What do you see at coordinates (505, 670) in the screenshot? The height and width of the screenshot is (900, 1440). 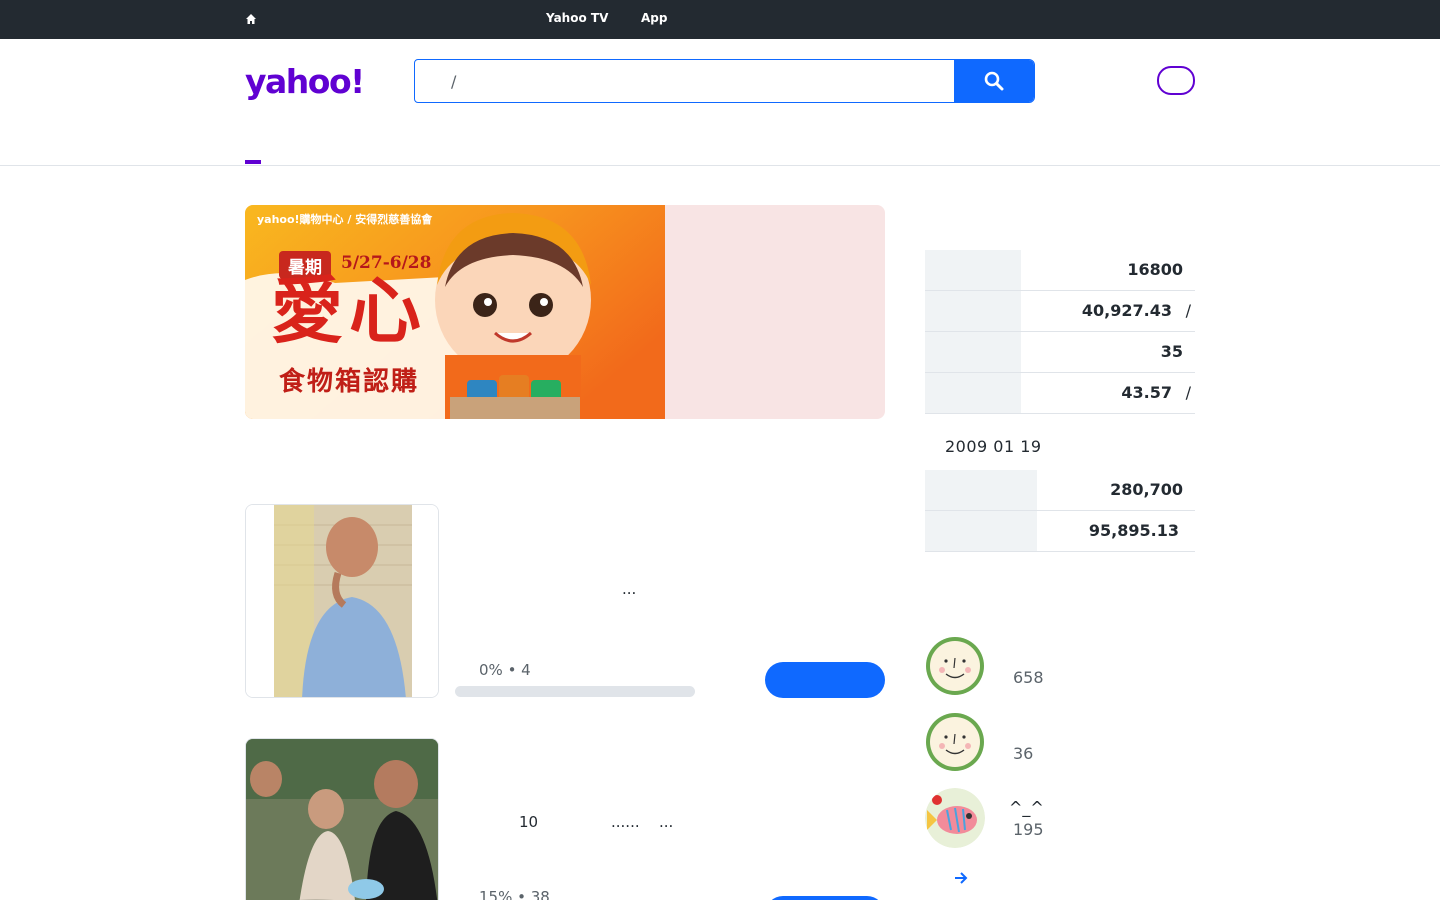 I see `article-meta: 0% • 4` at bounding box center [505, 670].